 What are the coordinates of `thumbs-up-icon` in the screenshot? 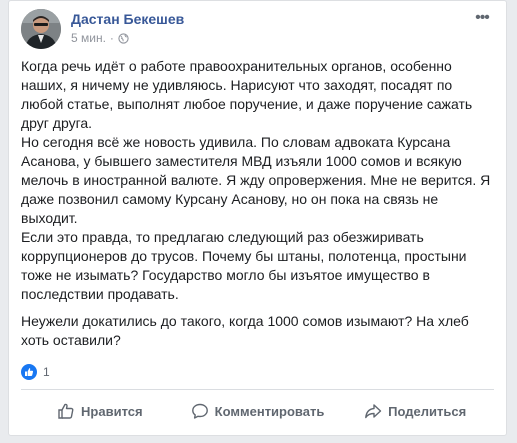 It's located at (66, 411).